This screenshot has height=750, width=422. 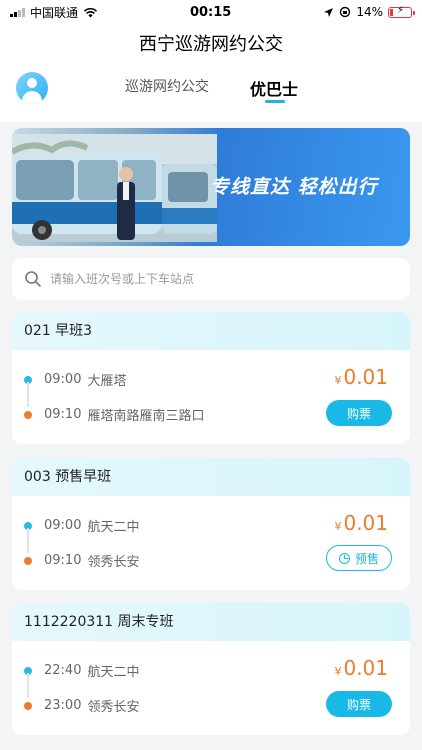 I want to click on wifi-icon, so click(x=90, y=12).